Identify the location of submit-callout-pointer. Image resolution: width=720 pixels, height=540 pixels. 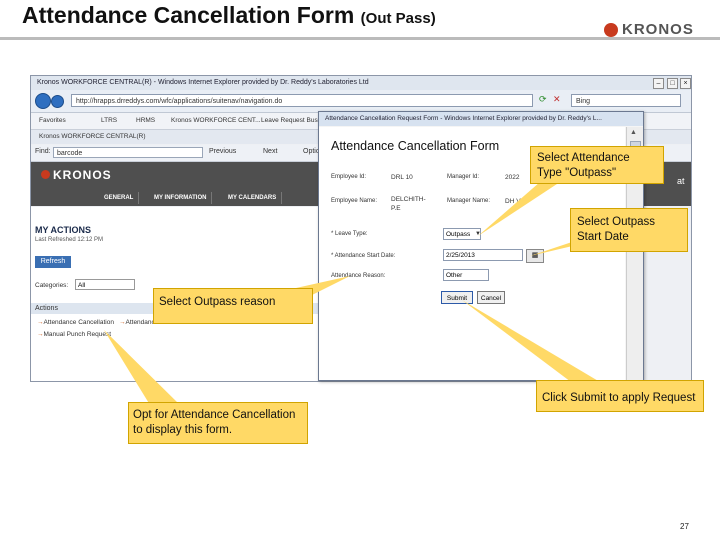
(533, 342).